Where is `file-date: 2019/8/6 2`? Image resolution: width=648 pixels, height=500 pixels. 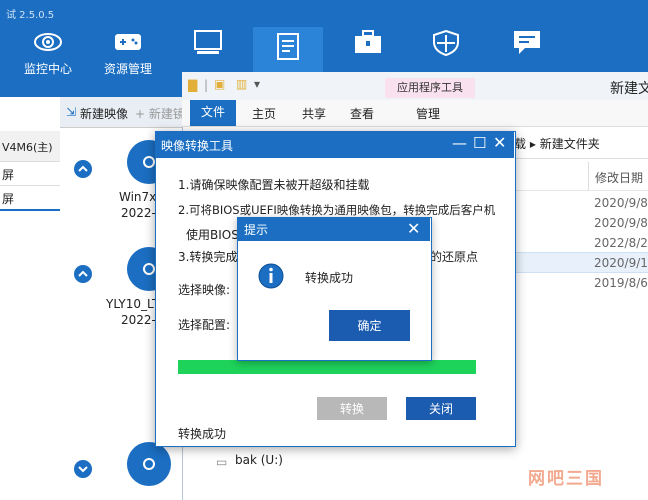
file-date: 2019/8/6 2 is located at coordinates (621, 283).